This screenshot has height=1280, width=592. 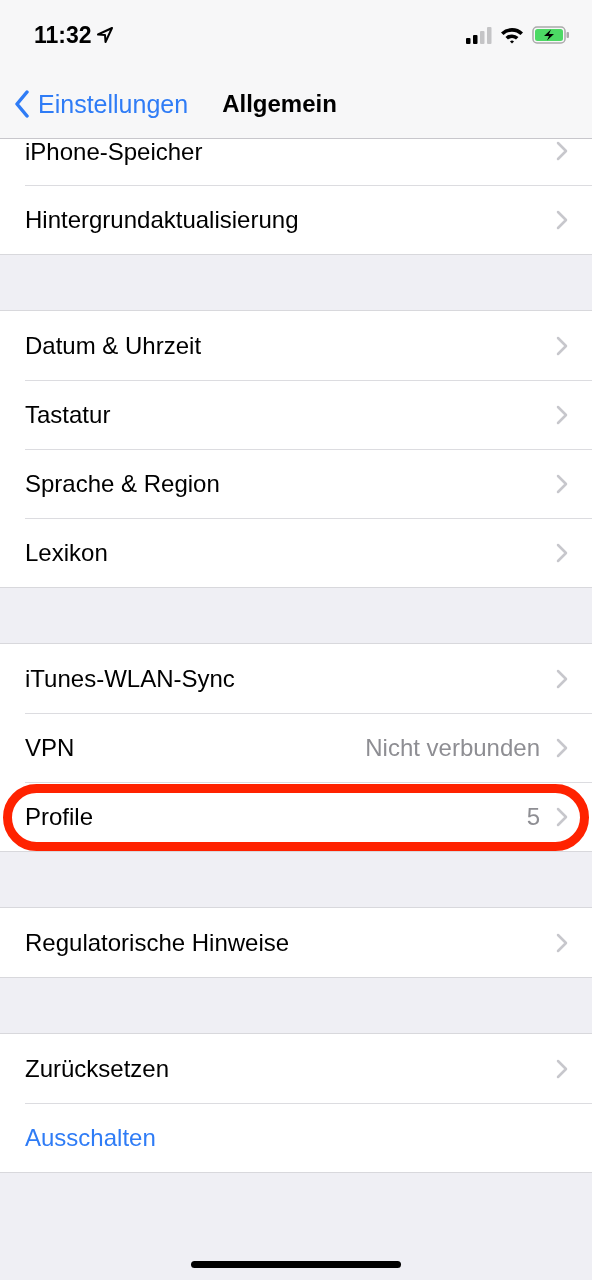 I want to click on row-value: Nicht verbunden, so click(x=452, y=747).